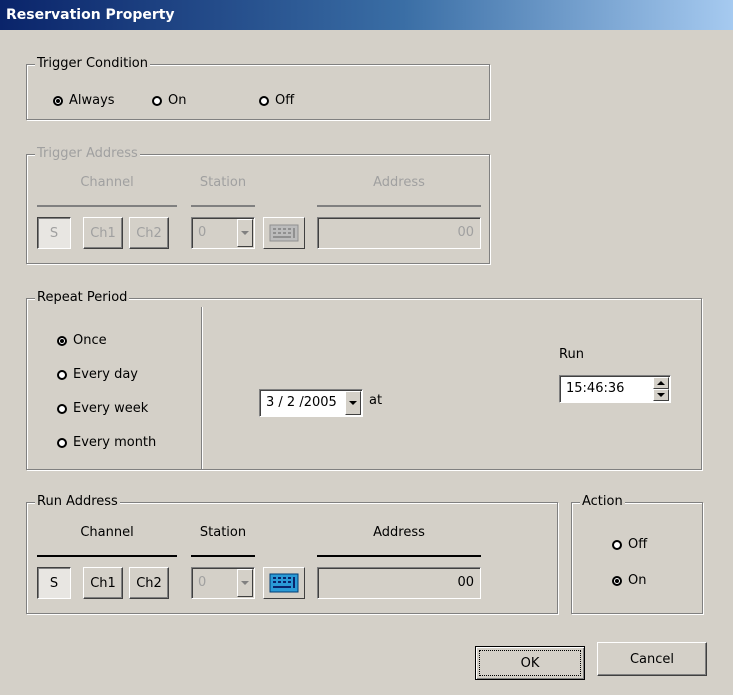  I want to click on ok-button: OK, so click(530, 663).